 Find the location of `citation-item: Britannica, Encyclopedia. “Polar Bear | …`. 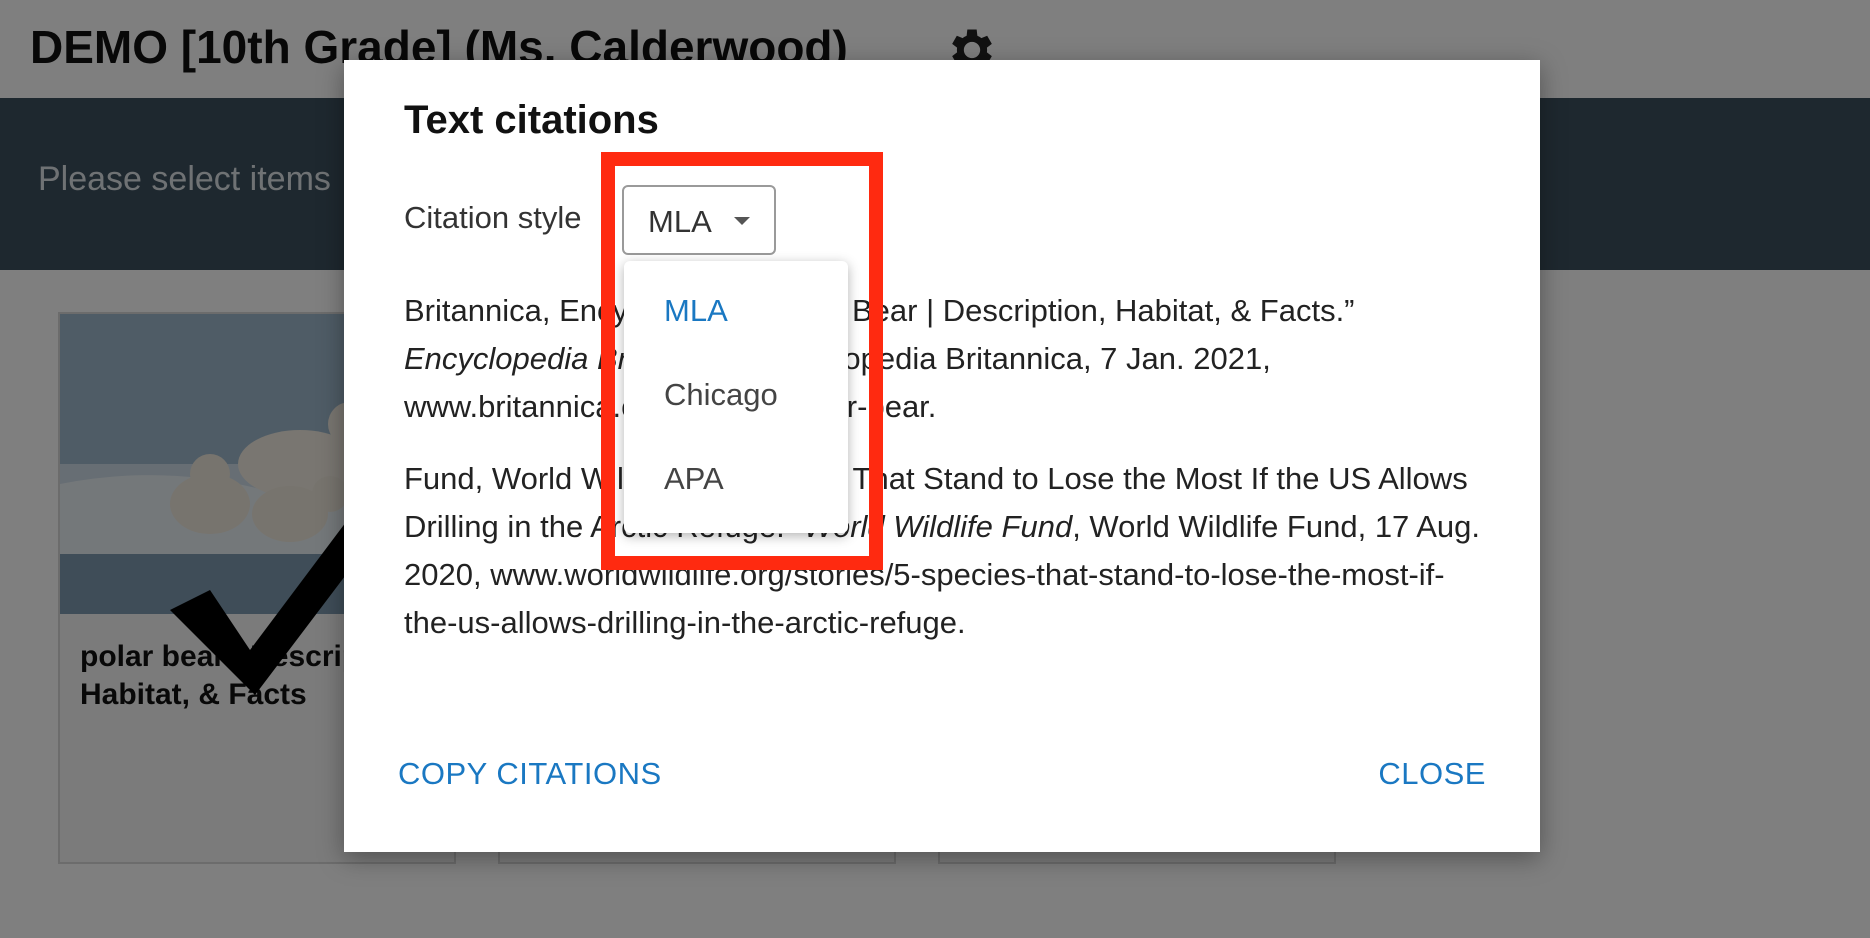

citation-item: Britannica, Encyclopedia. “Polar Bear | … is located at coordinates (879, 358).